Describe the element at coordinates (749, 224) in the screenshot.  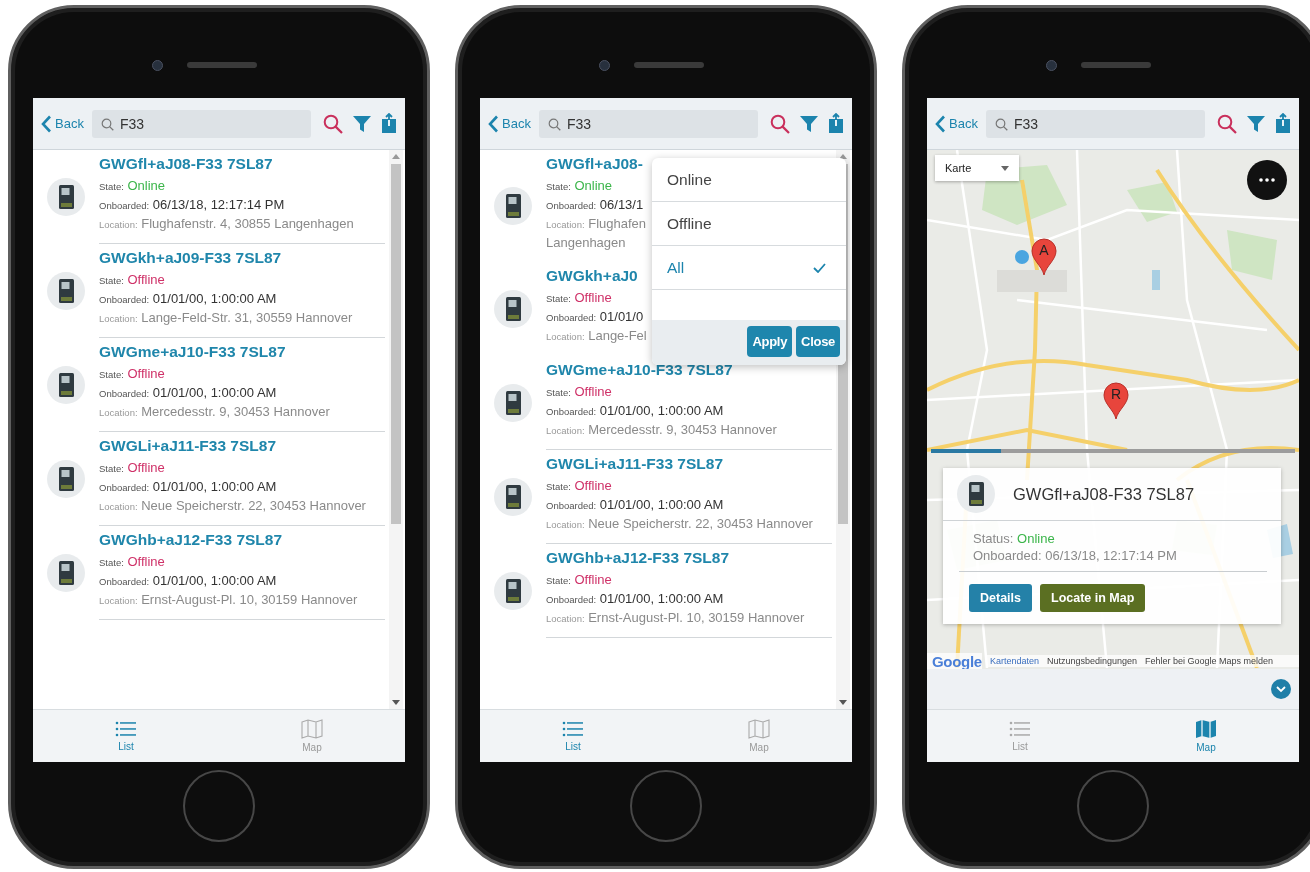
I see `filter-option: Offline` at that location.